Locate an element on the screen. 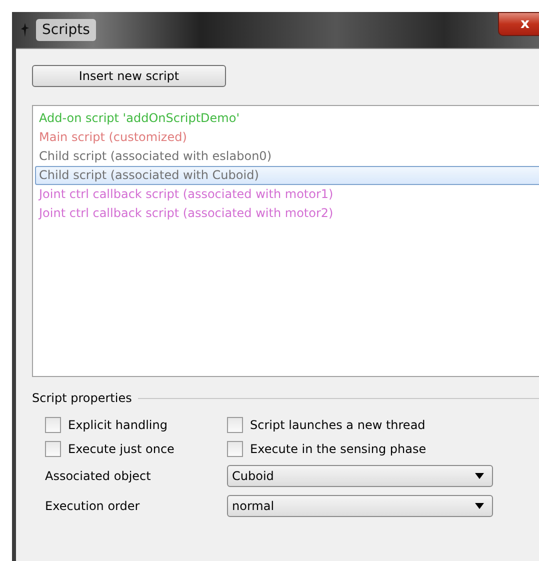 This screenshot has height=561, width=539. checkbox-label: Execute just once is located at coordinates (121, 449).